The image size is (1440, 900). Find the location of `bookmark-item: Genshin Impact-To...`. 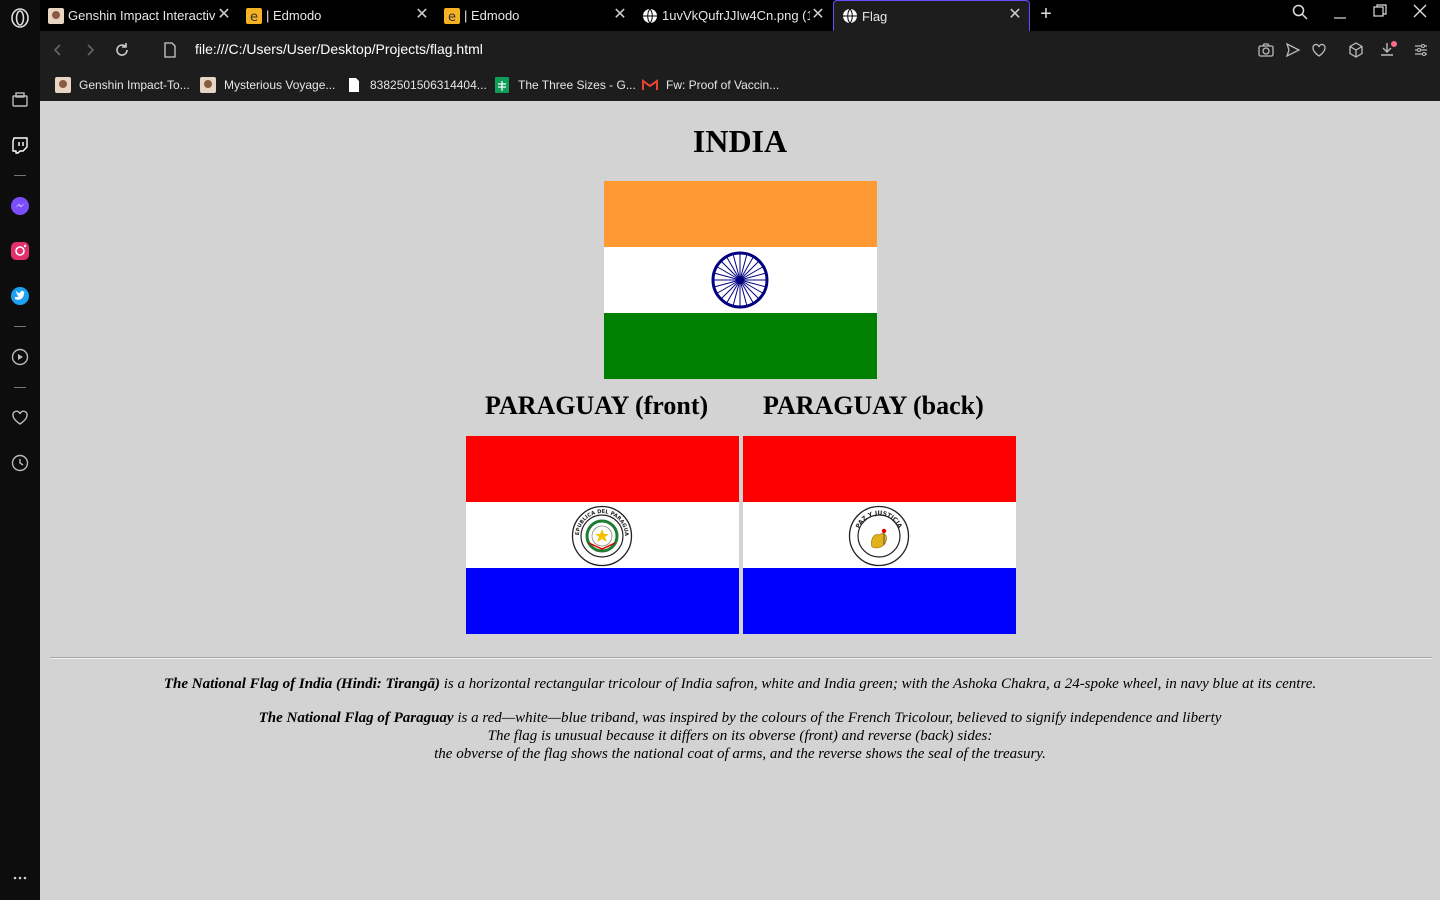

bookmark-item: Genshin Impact-To... is located at coordinates (122, 85).